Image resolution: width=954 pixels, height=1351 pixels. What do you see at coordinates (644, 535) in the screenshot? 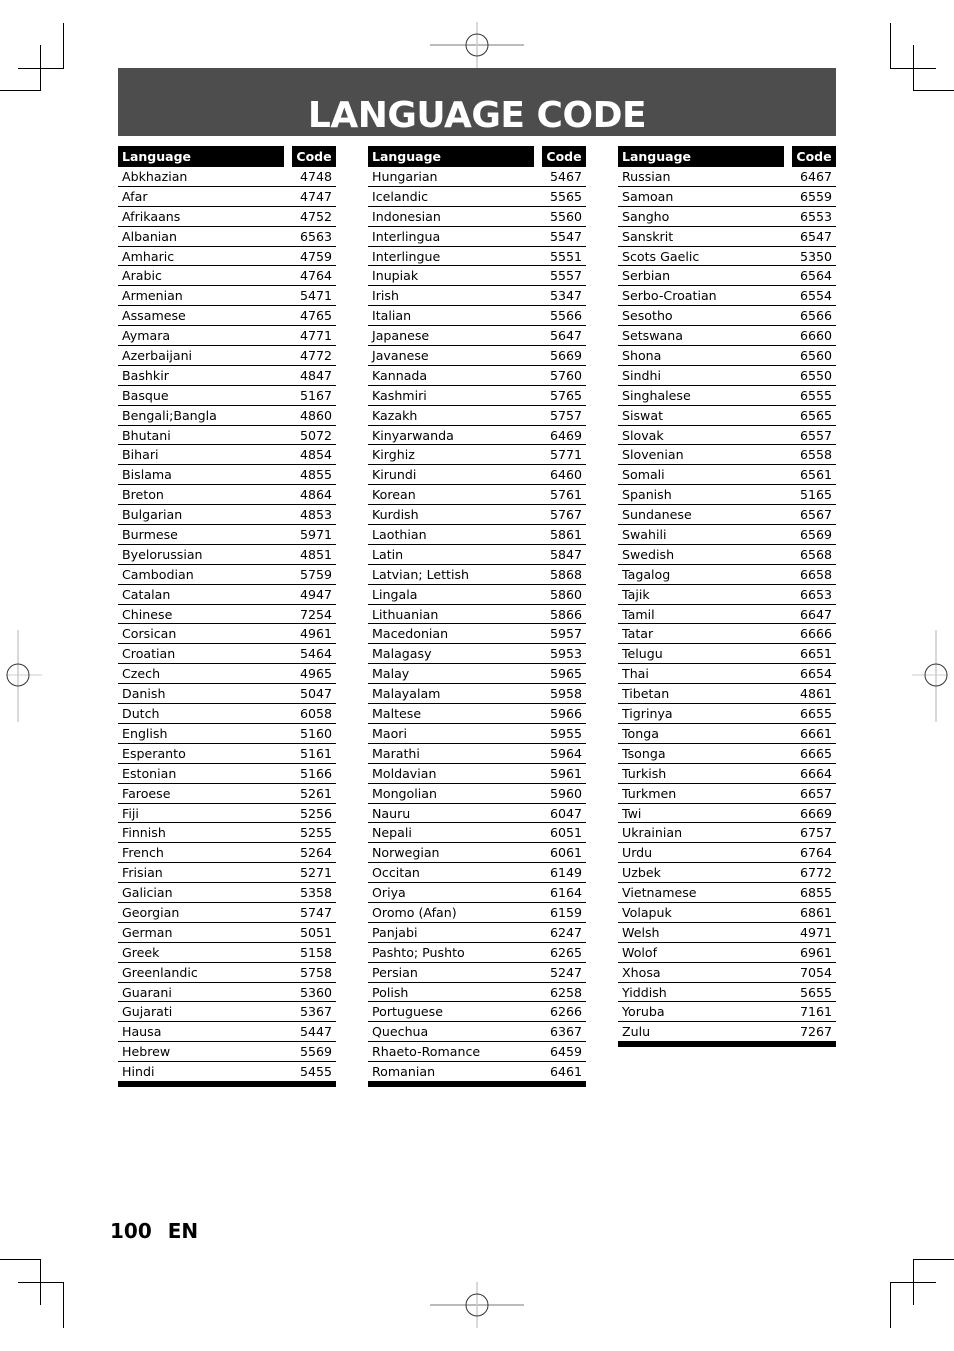
I see `language-name: Swahili` at bounding box center [644, 535].